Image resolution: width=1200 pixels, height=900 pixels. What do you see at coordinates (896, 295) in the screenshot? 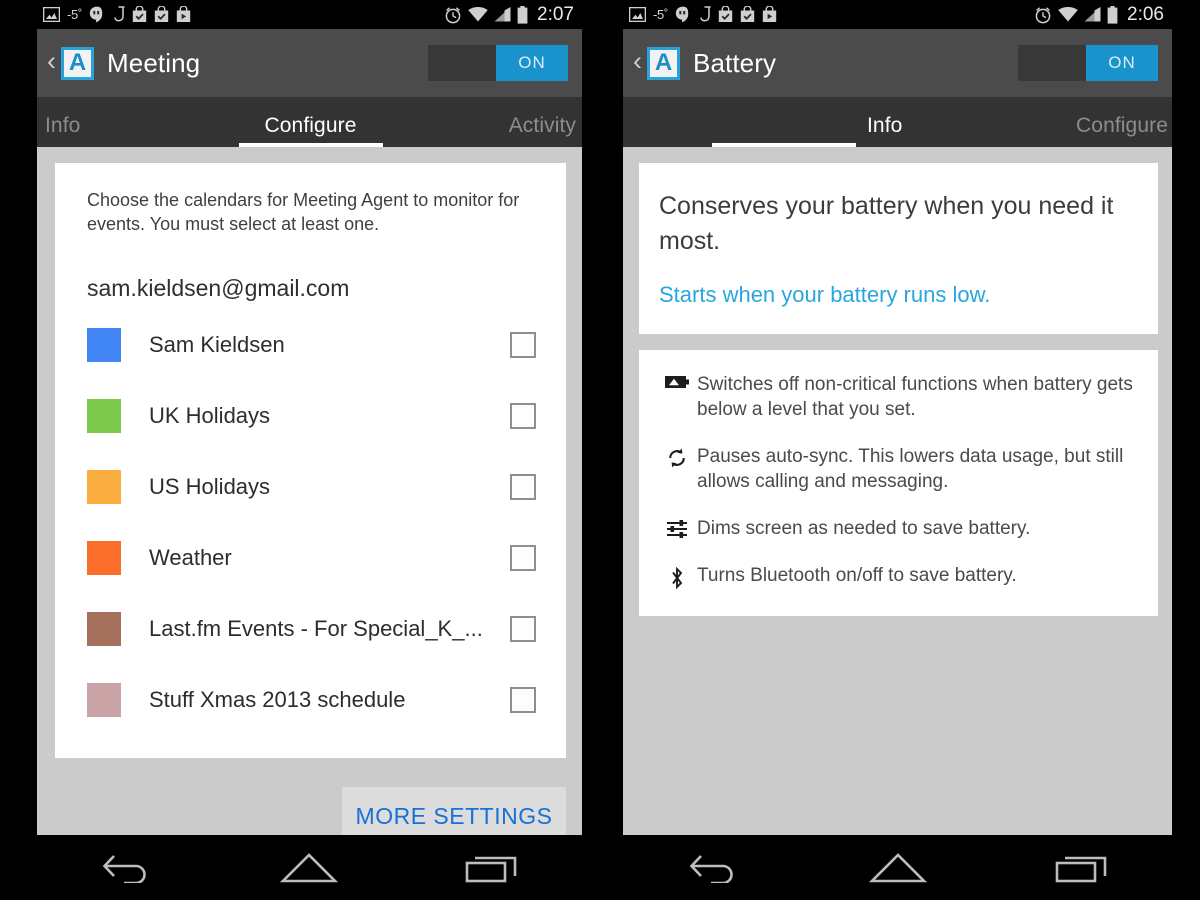
I see `battery-trigger-link: Starts when your battery runs low.` at bounding box center [896, 295].